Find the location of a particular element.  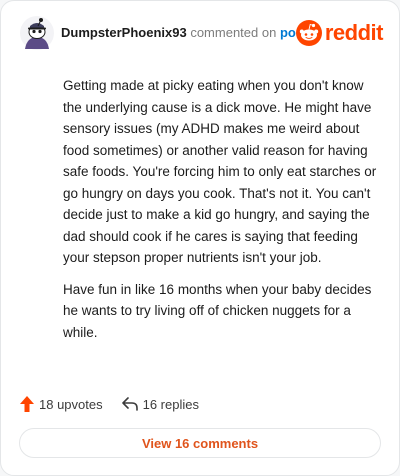

reply-stat: 16 replies is located at coordinates (160, 404).